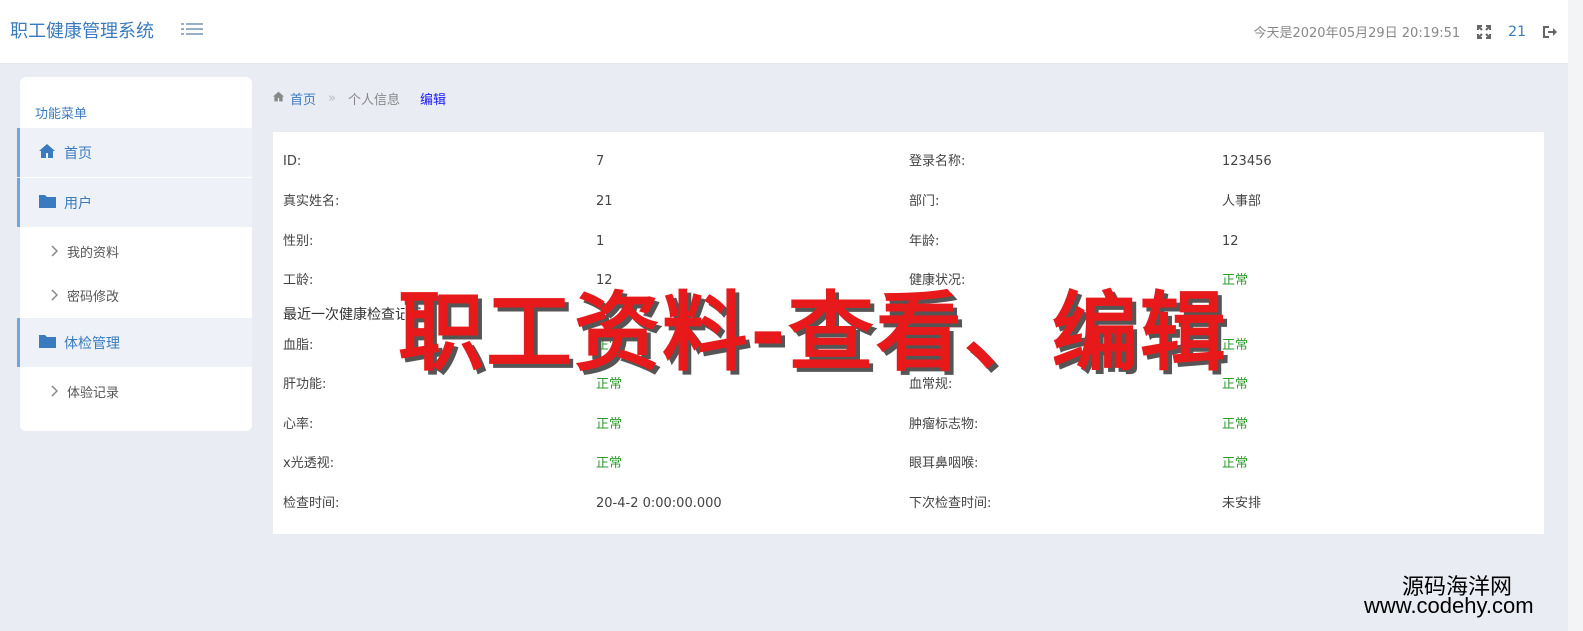 This screenshot has height=631, width=1583. I want to click on sidebar: 功能菜单 首页 用户 我的资料 密码修改 体检管理 体验记录, so click(134, 254).